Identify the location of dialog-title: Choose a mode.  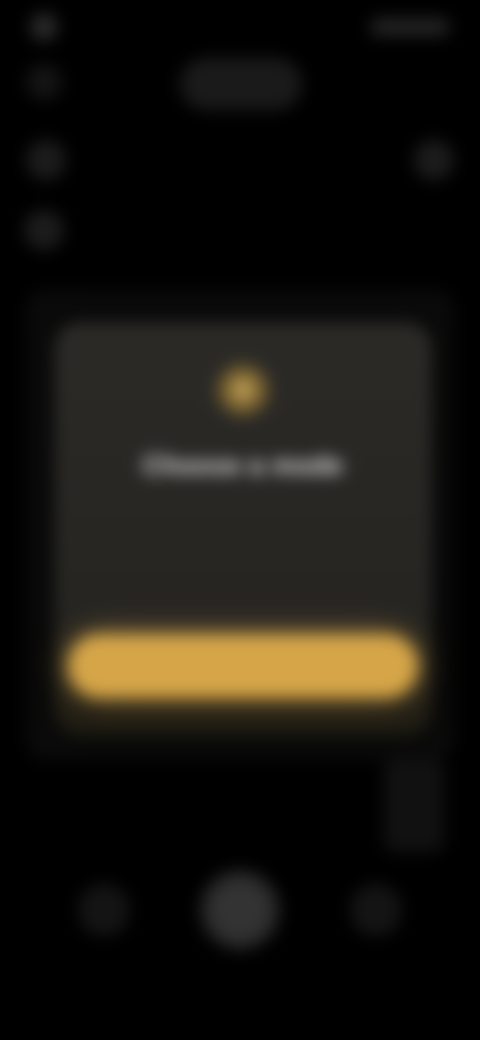
(243, 465).